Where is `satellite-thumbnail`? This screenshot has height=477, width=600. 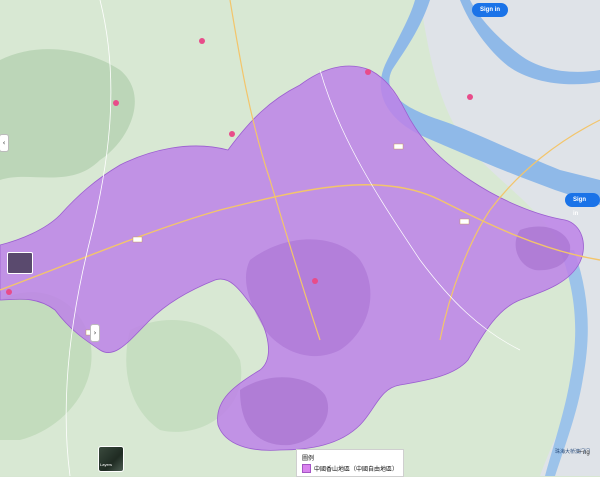 satellite-thumbnail is located at coordinates (20, 263).